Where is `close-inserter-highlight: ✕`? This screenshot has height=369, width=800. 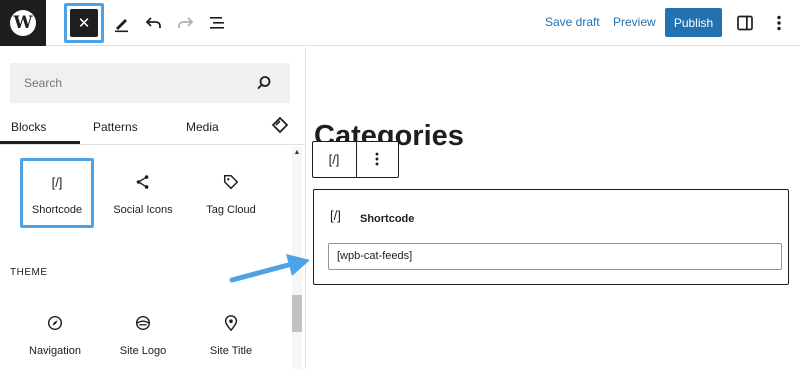
close-inserter-highlight: ✕ is located at coordinates (84, 23).